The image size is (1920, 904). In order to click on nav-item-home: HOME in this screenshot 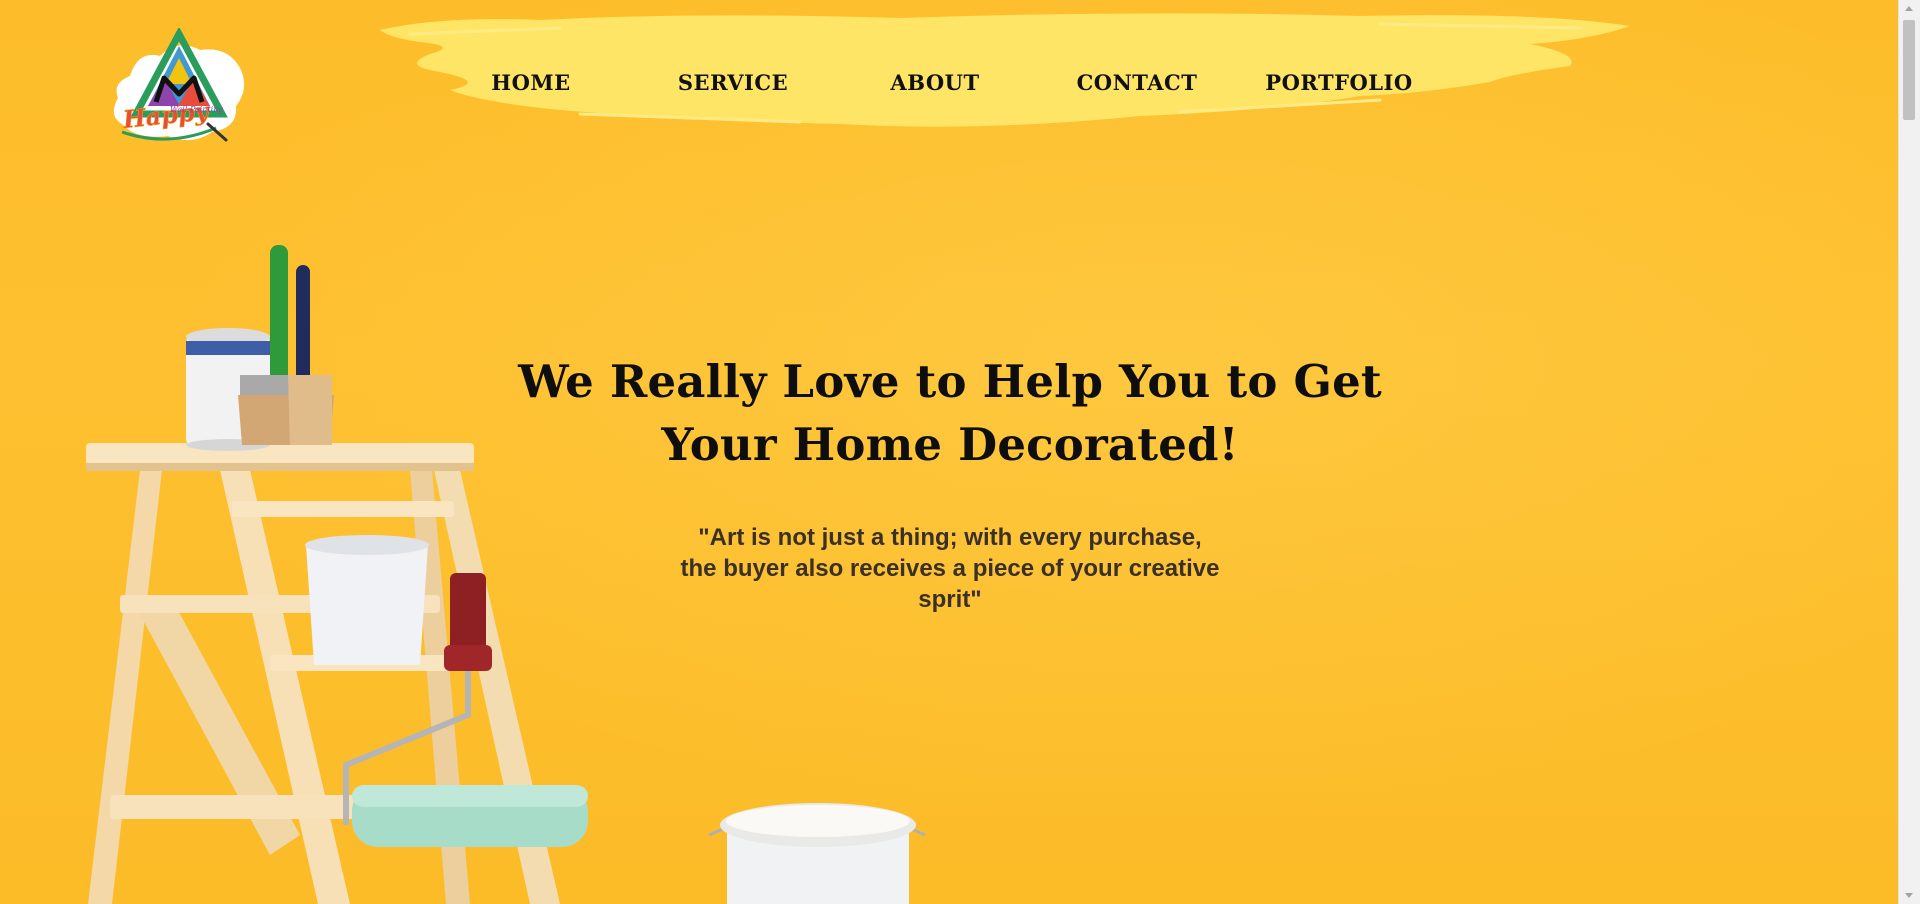, I will do `click(531, 85)`.